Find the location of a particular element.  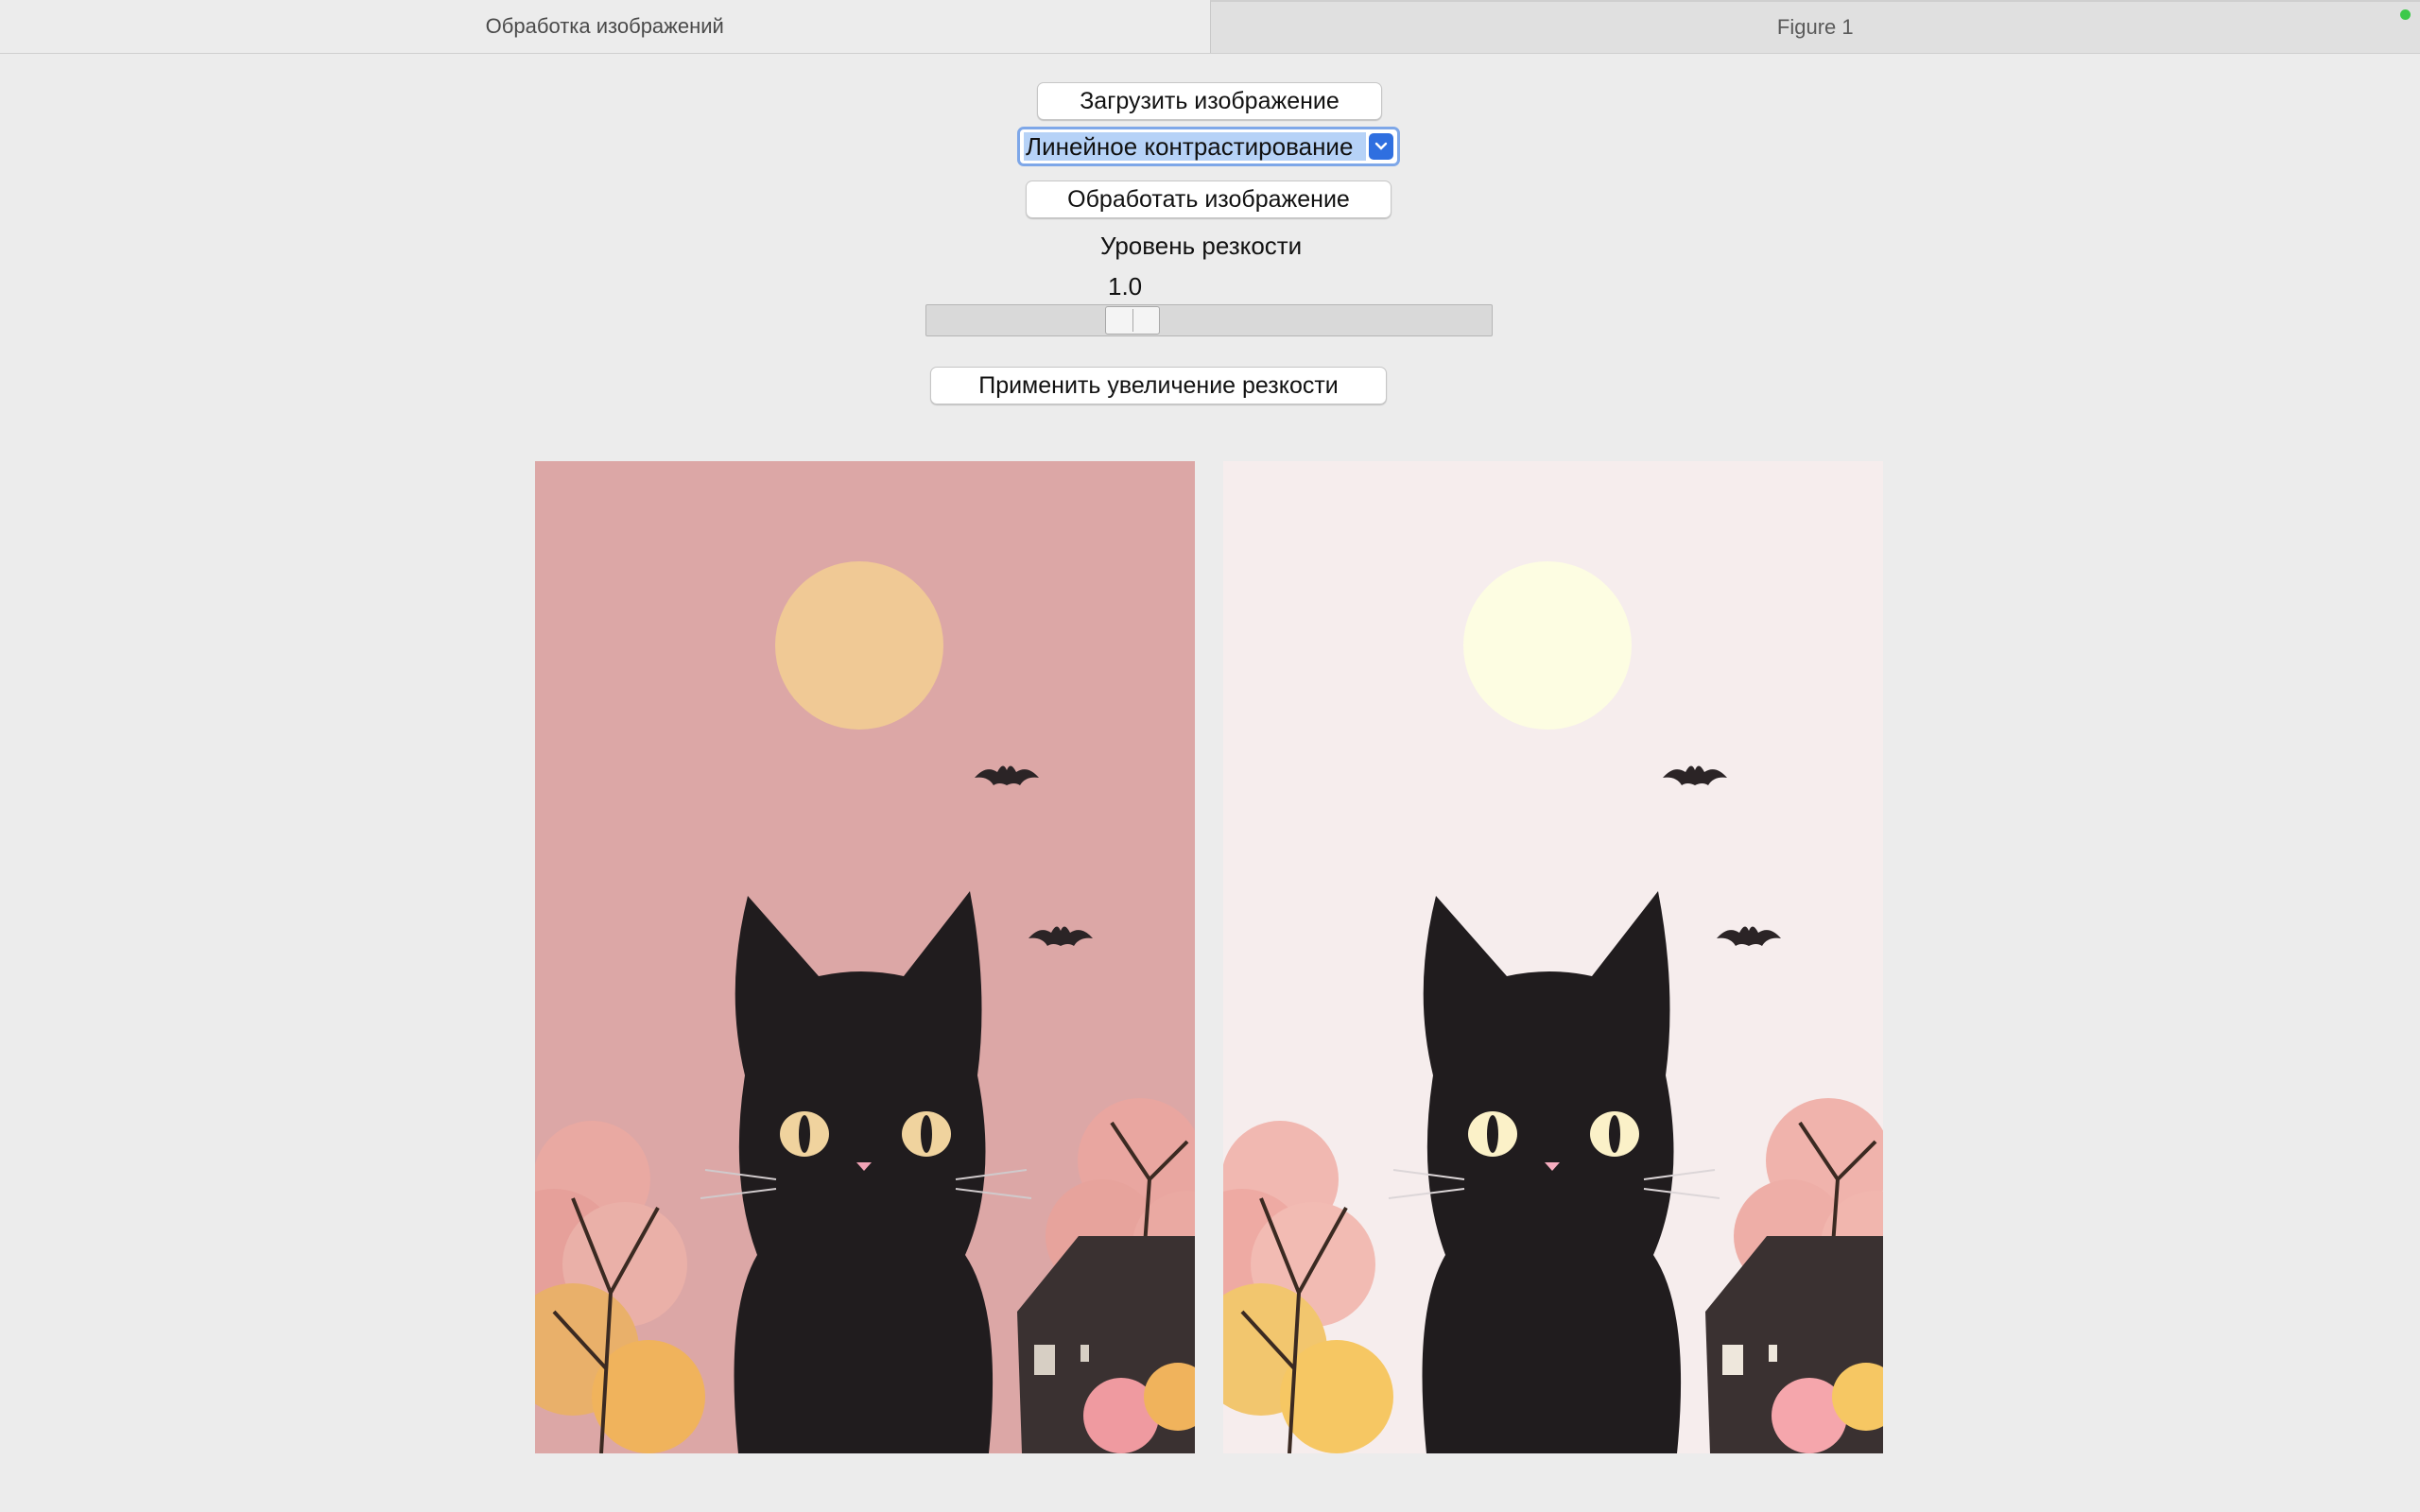

sharpness-slider-track is located at coordinates (1209, 320).